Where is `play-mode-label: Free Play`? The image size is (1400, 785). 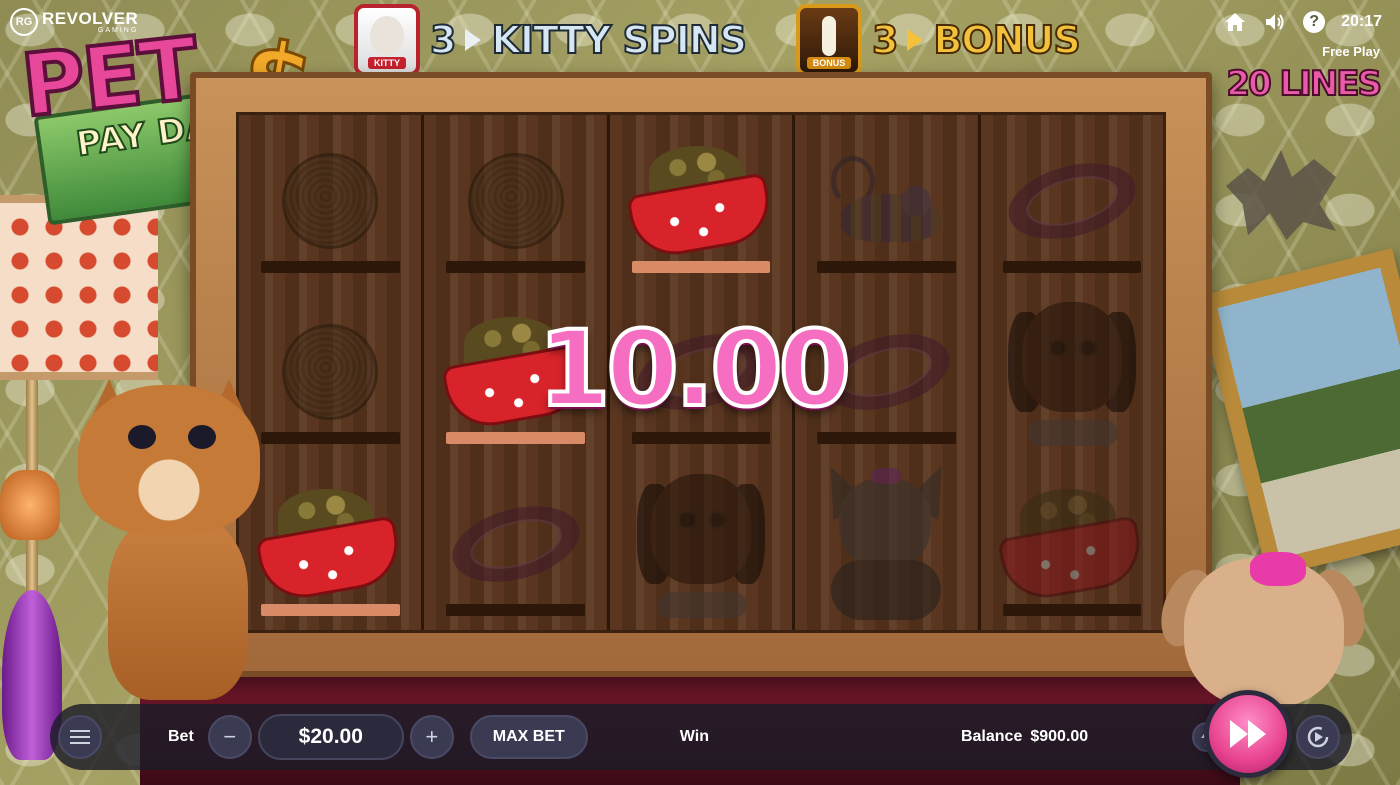
play-mode-label: Free Play is located at coordinates (1351, 51).